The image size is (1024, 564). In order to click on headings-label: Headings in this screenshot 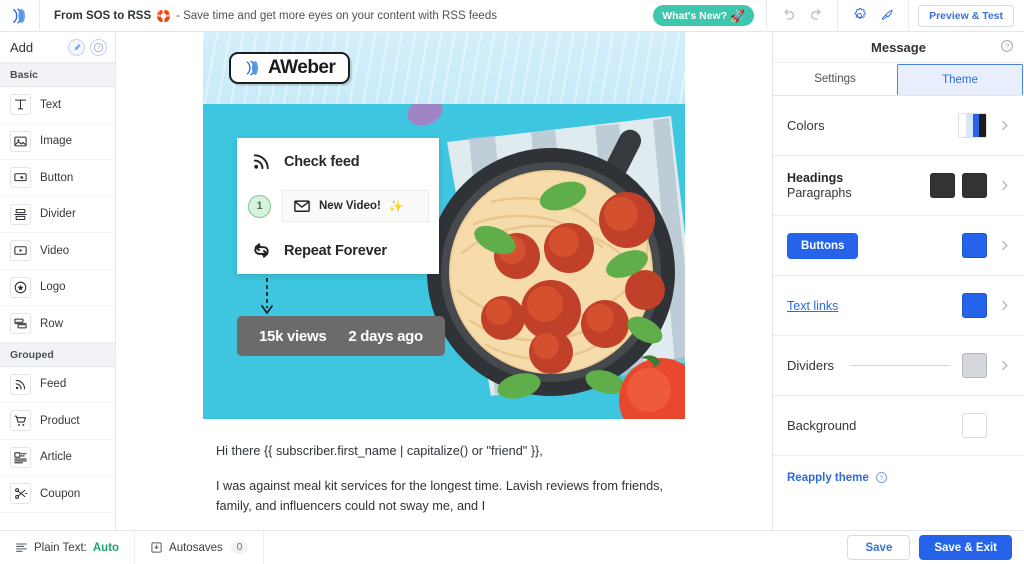, I will do `click(815, 178)`.